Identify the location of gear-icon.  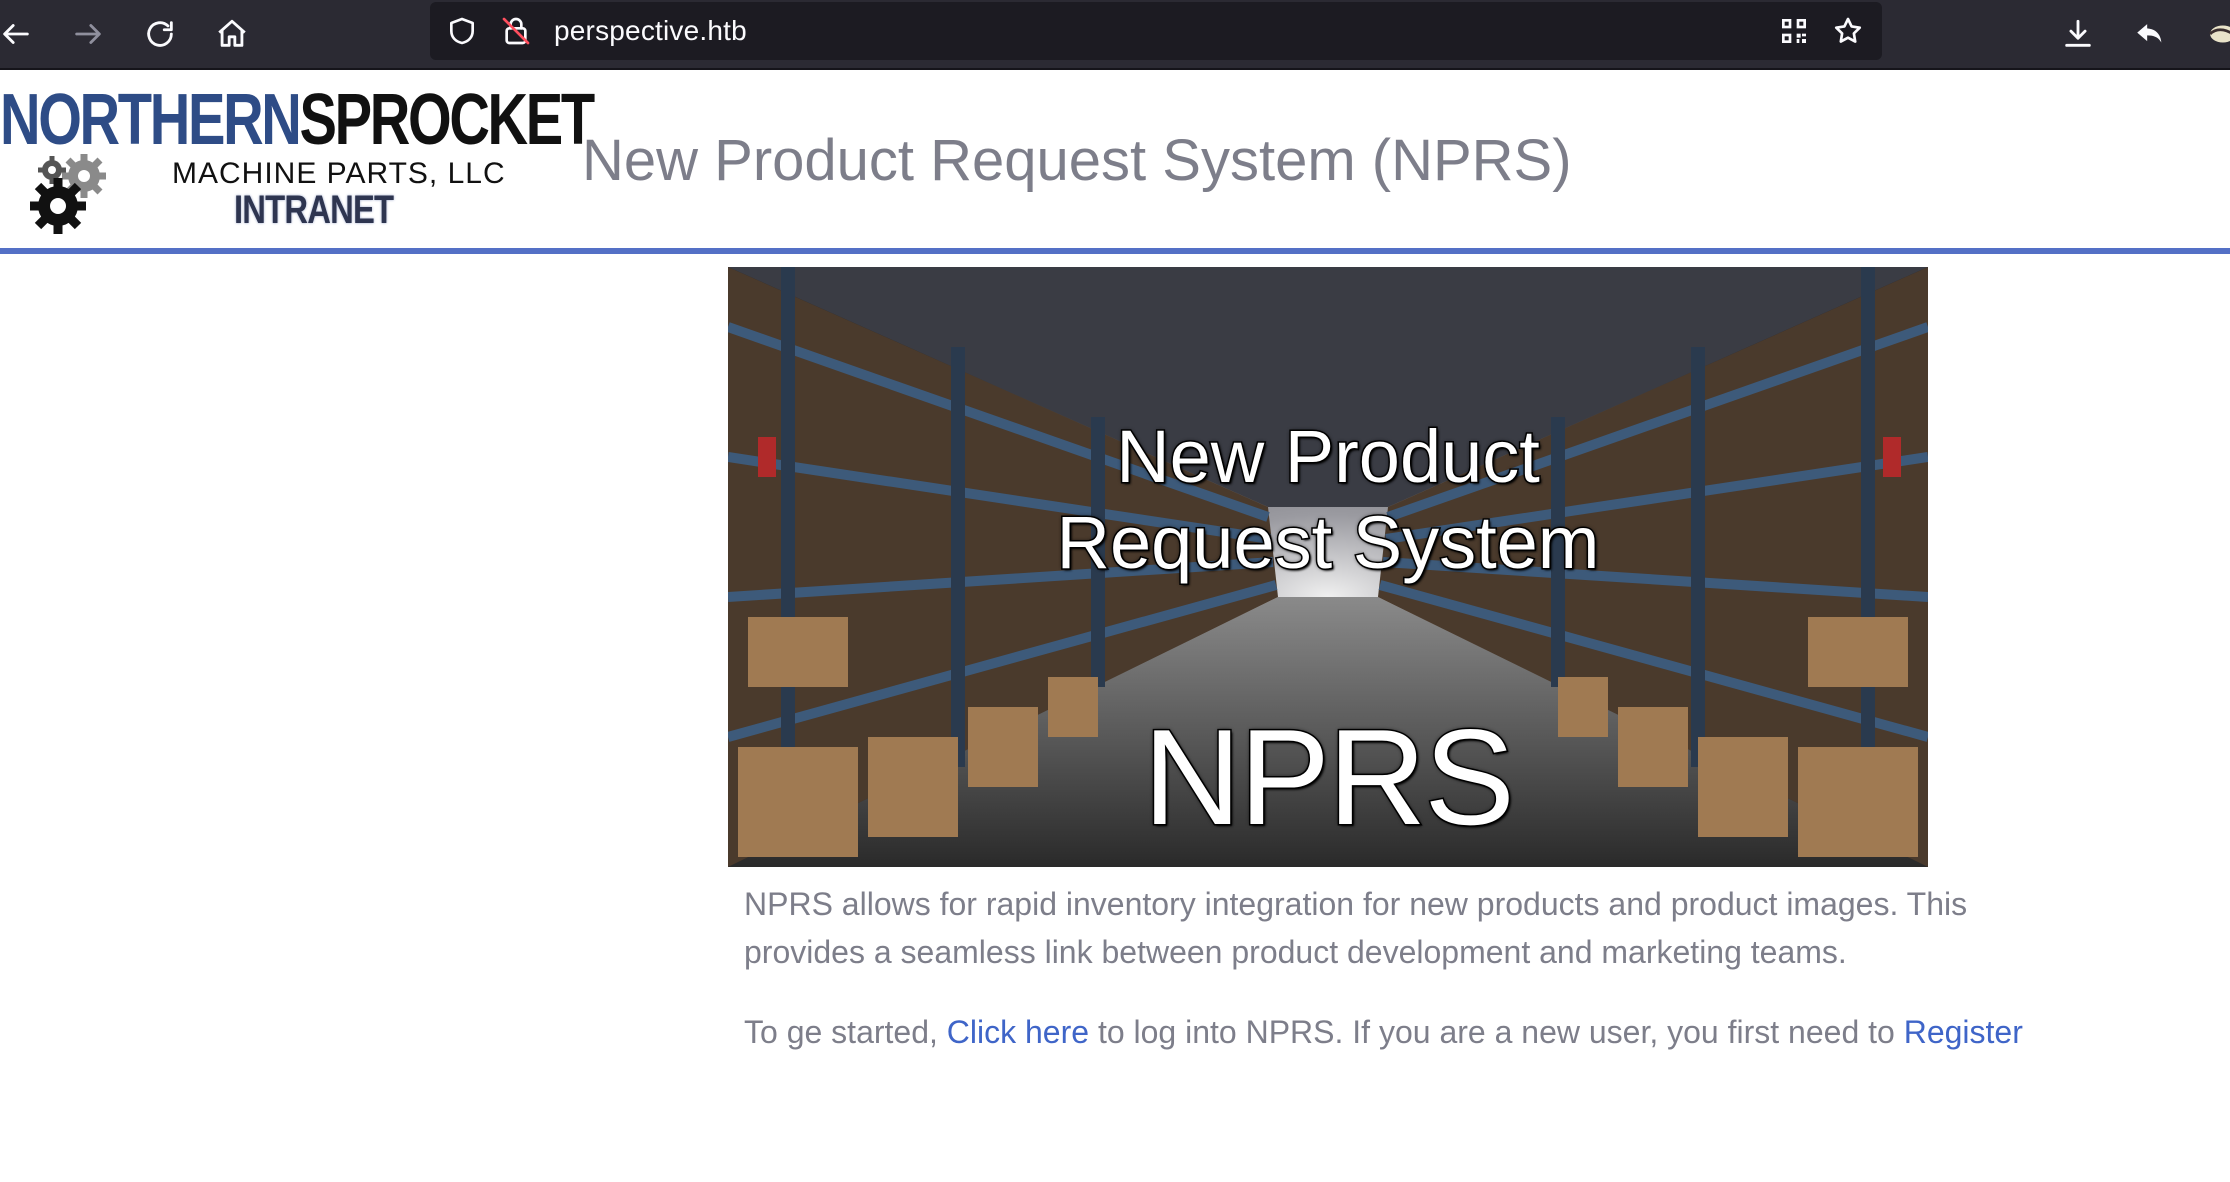
(68, 194).